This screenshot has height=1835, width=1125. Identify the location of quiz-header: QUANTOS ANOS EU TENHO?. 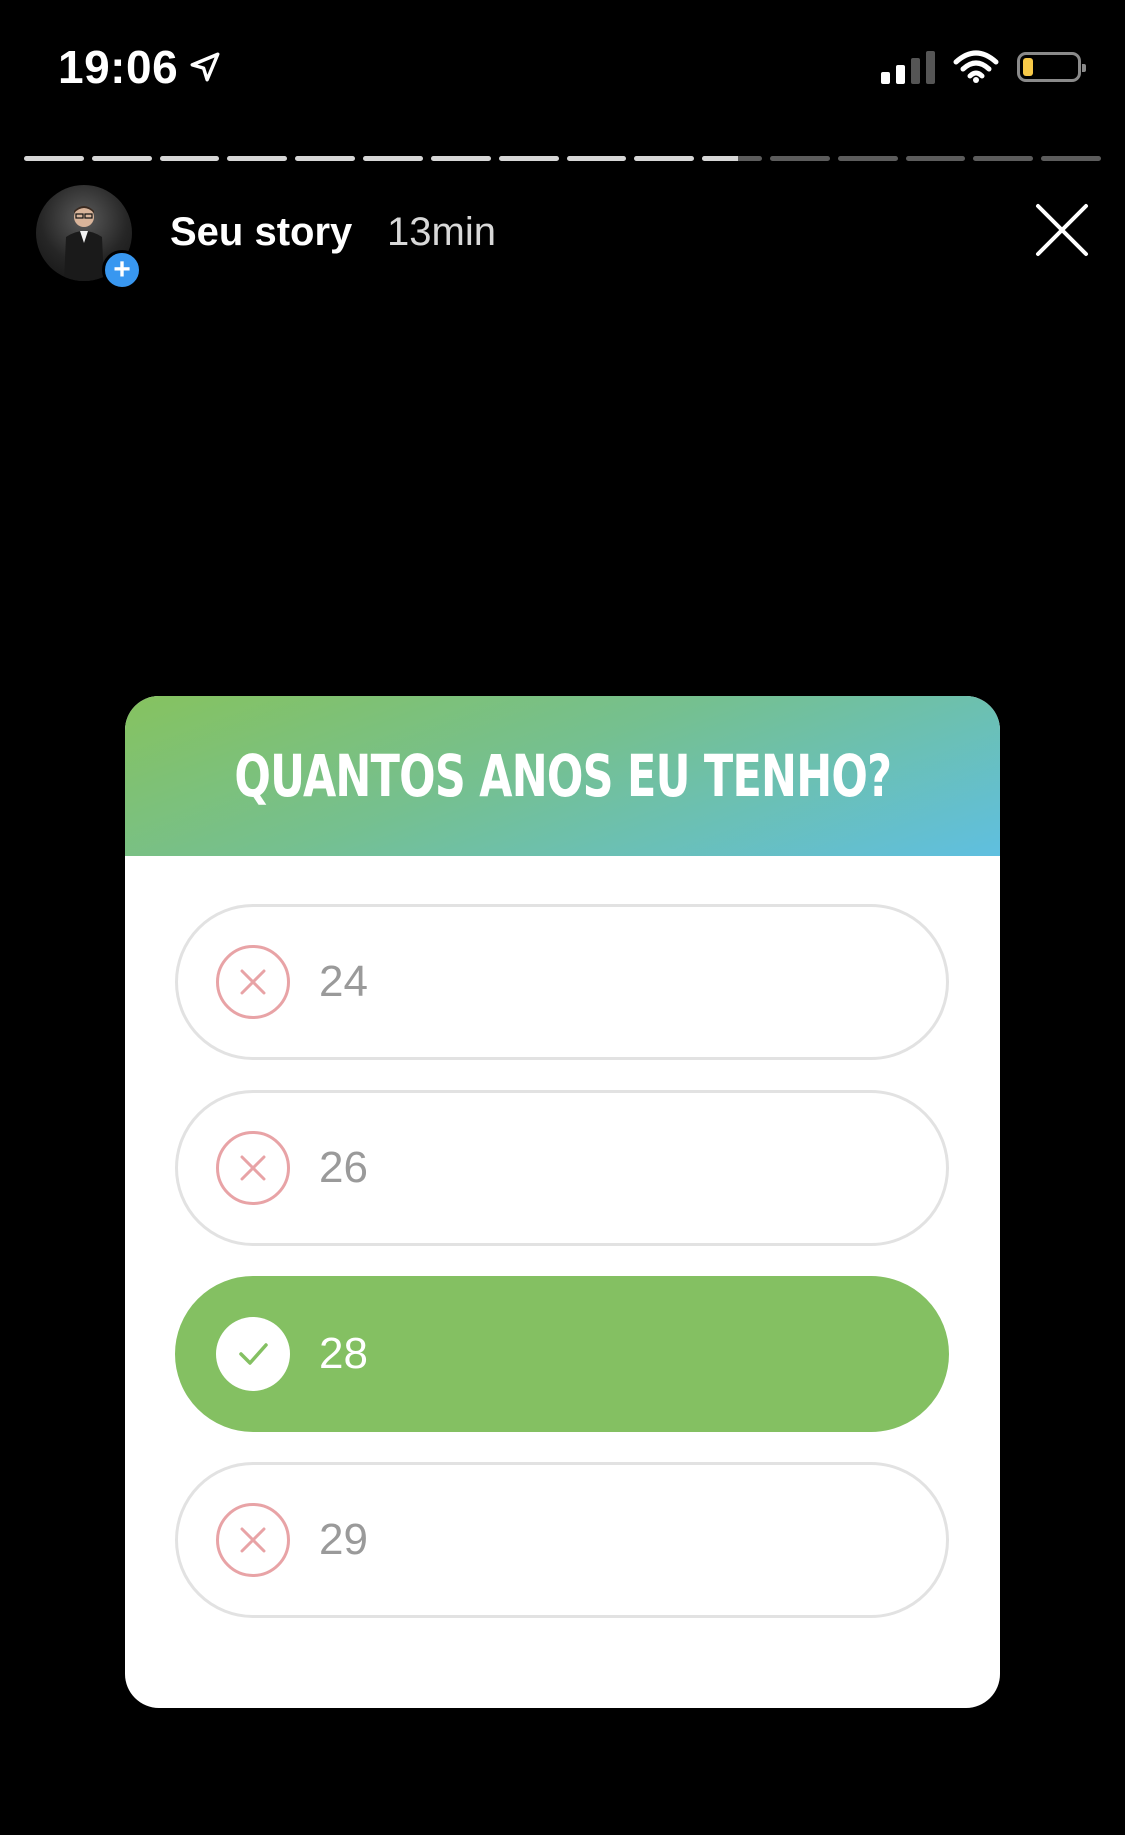
(562, 776).